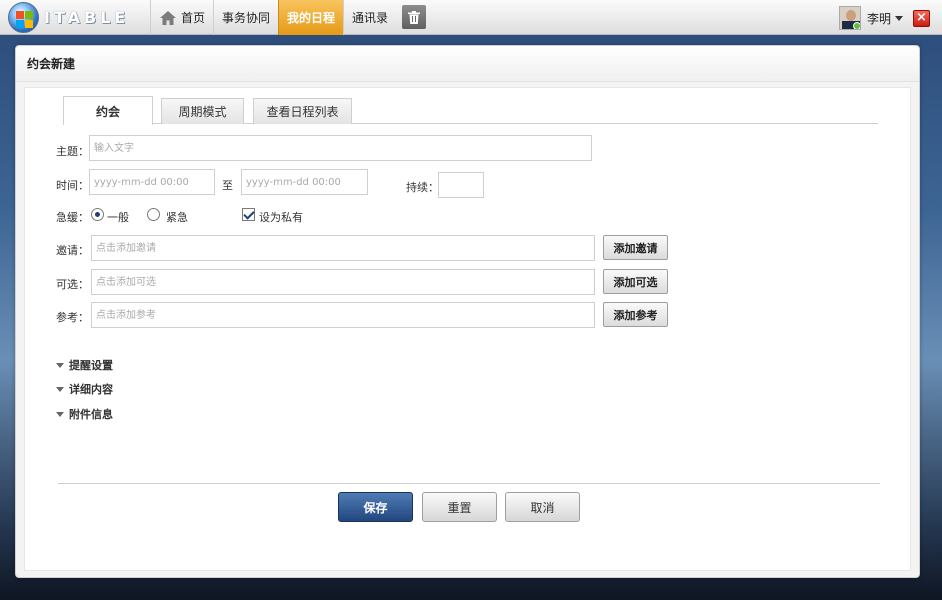 This screenshot has height=600, width=942. What do you see at coordinates (72, 217) in the screenshot?
I see `urgency-label: 急缓：` at bounding box center [72, 217].